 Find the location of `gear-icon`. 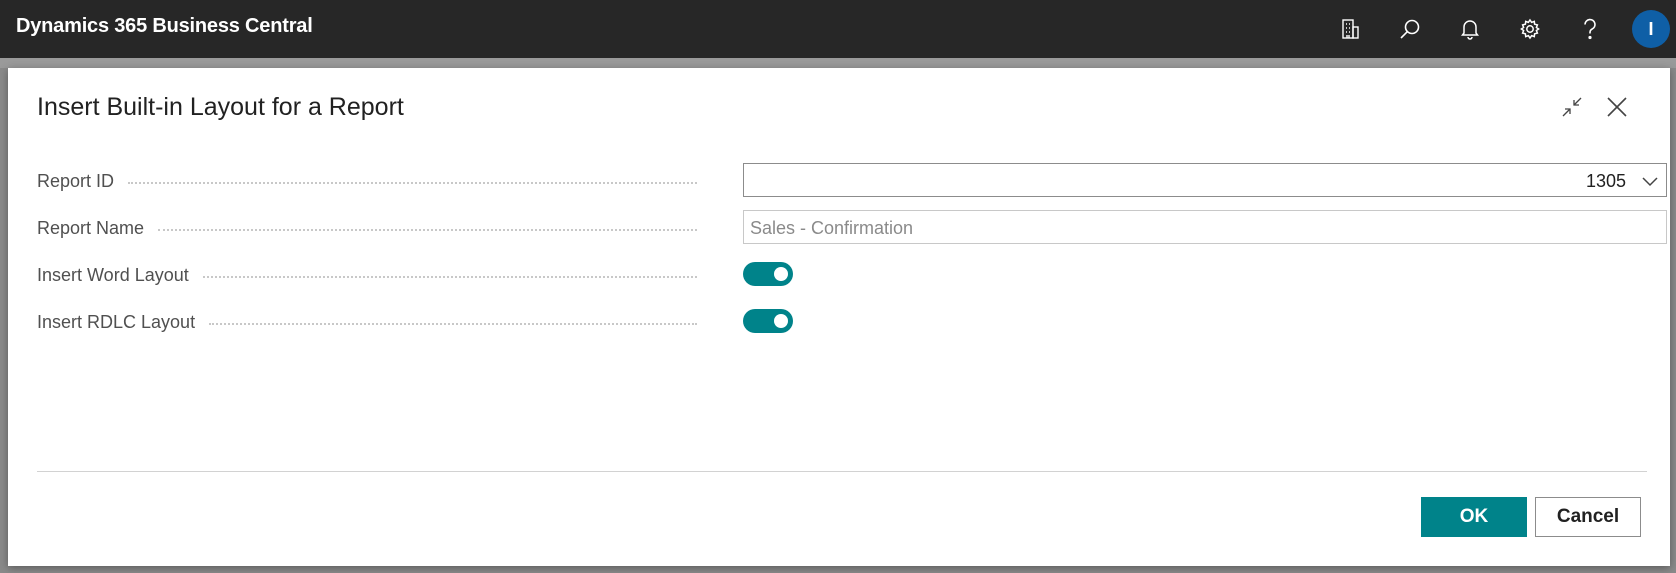

gear-icon is located at coordinates (1530, 29).